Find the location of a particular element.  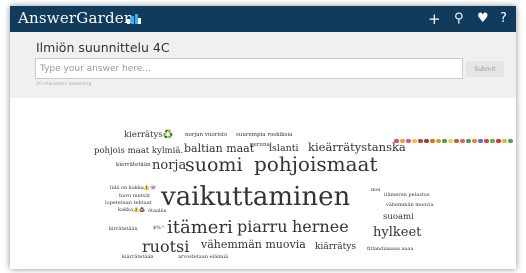

question-title: Ilmiön suunnittelu 4C is located at coordinates (103, 47).